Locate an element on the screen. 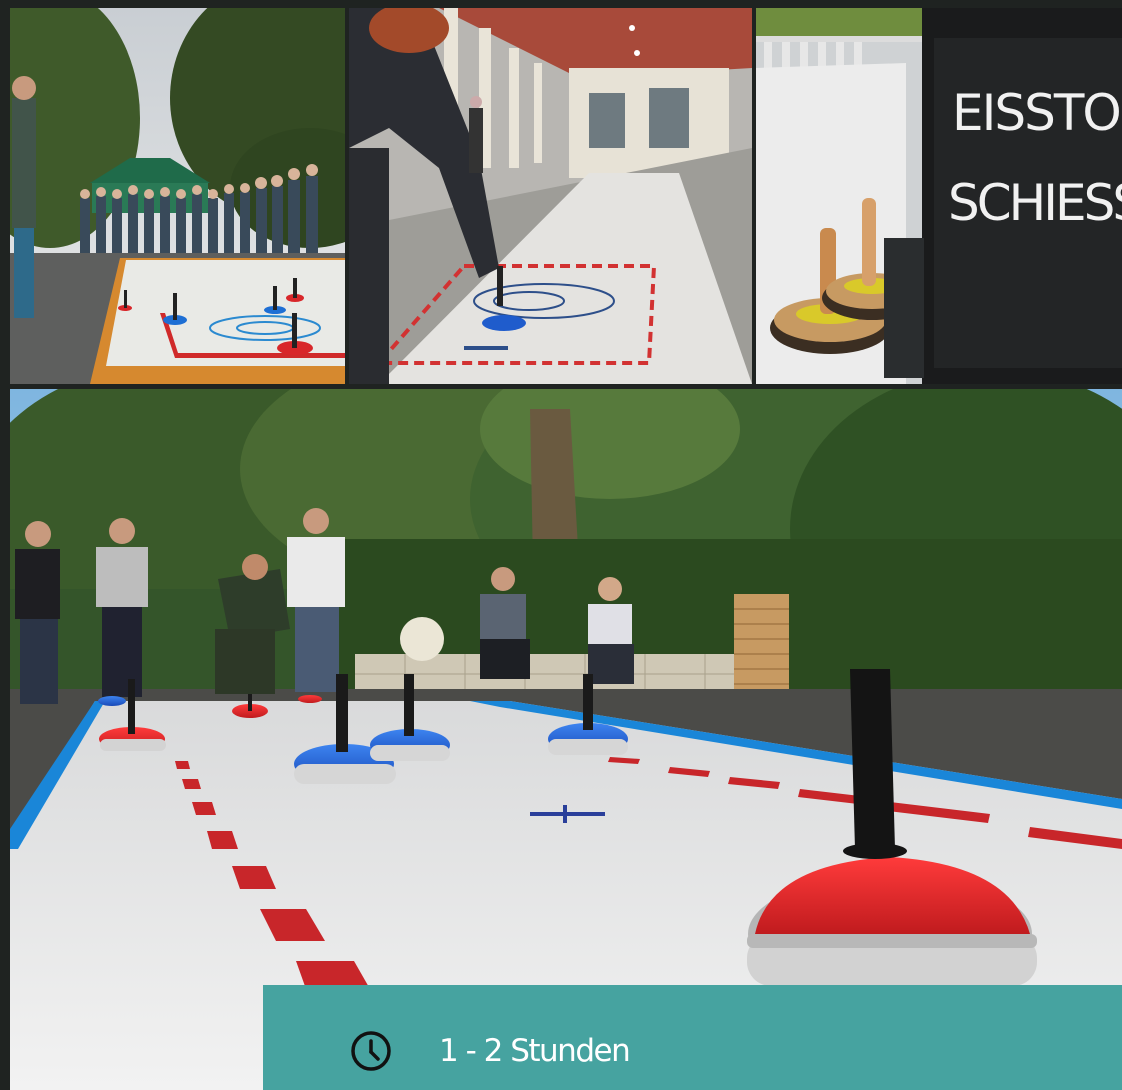  photo-arcade-hall is located at coordinates (550, 196).